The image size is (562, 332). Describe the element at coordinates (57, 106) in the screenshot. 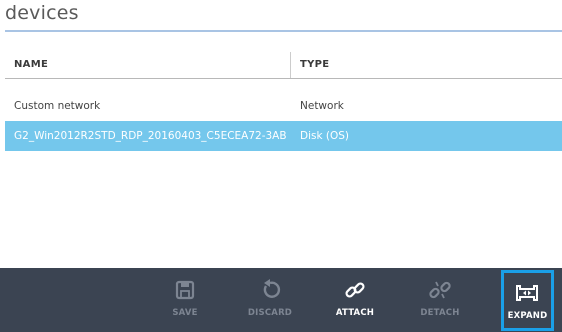

I see `row-name-cell: Custom network` at that location.